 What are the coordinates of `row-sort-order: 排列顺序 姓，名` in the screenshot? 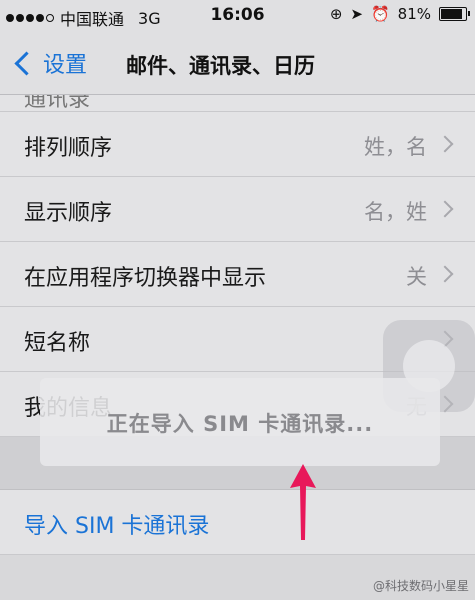 It's located at (237, 144).